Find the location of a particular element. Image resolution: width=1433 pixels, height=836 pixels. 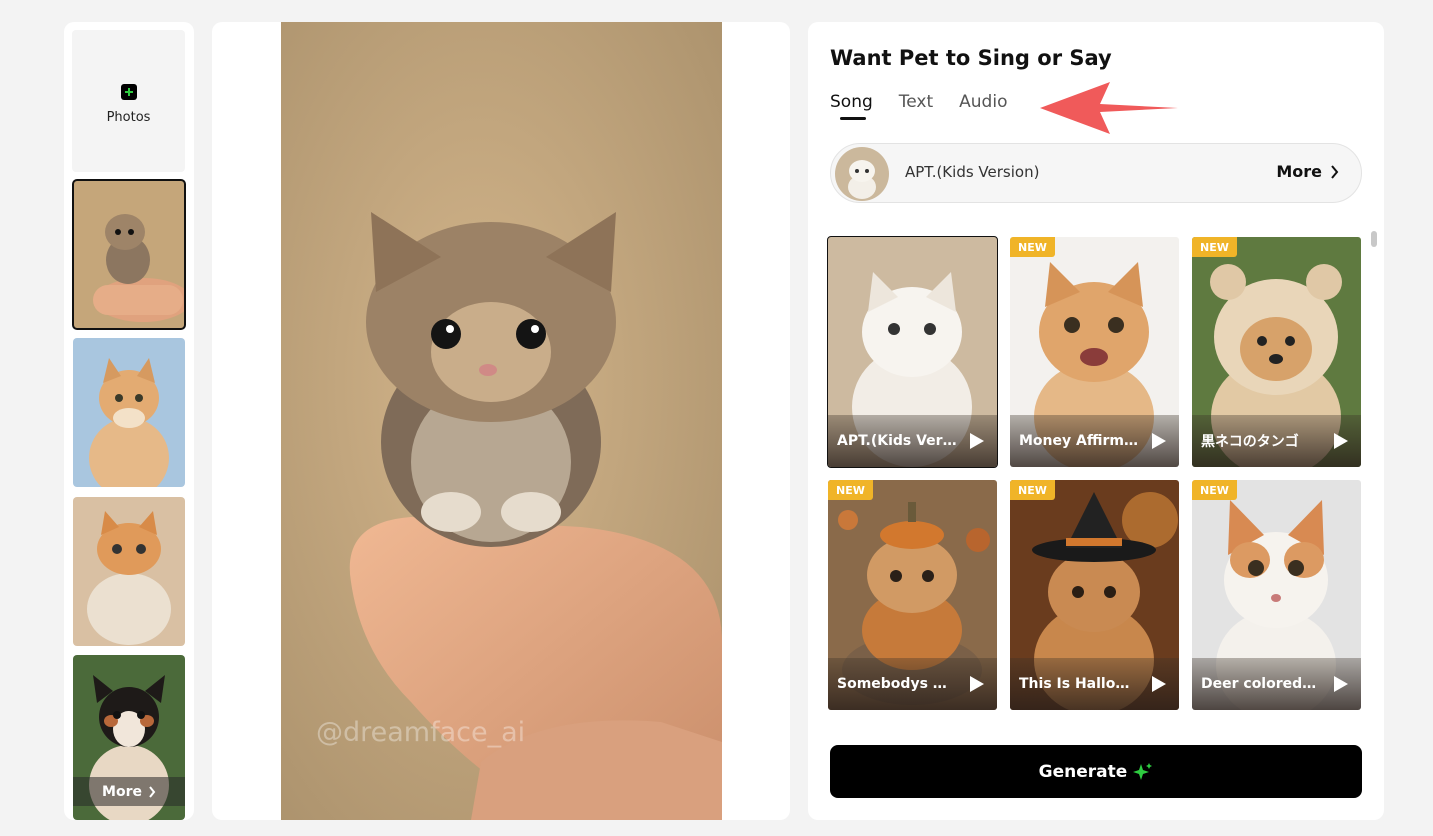

upload-label: Photos is located at coordinates (128, 117).